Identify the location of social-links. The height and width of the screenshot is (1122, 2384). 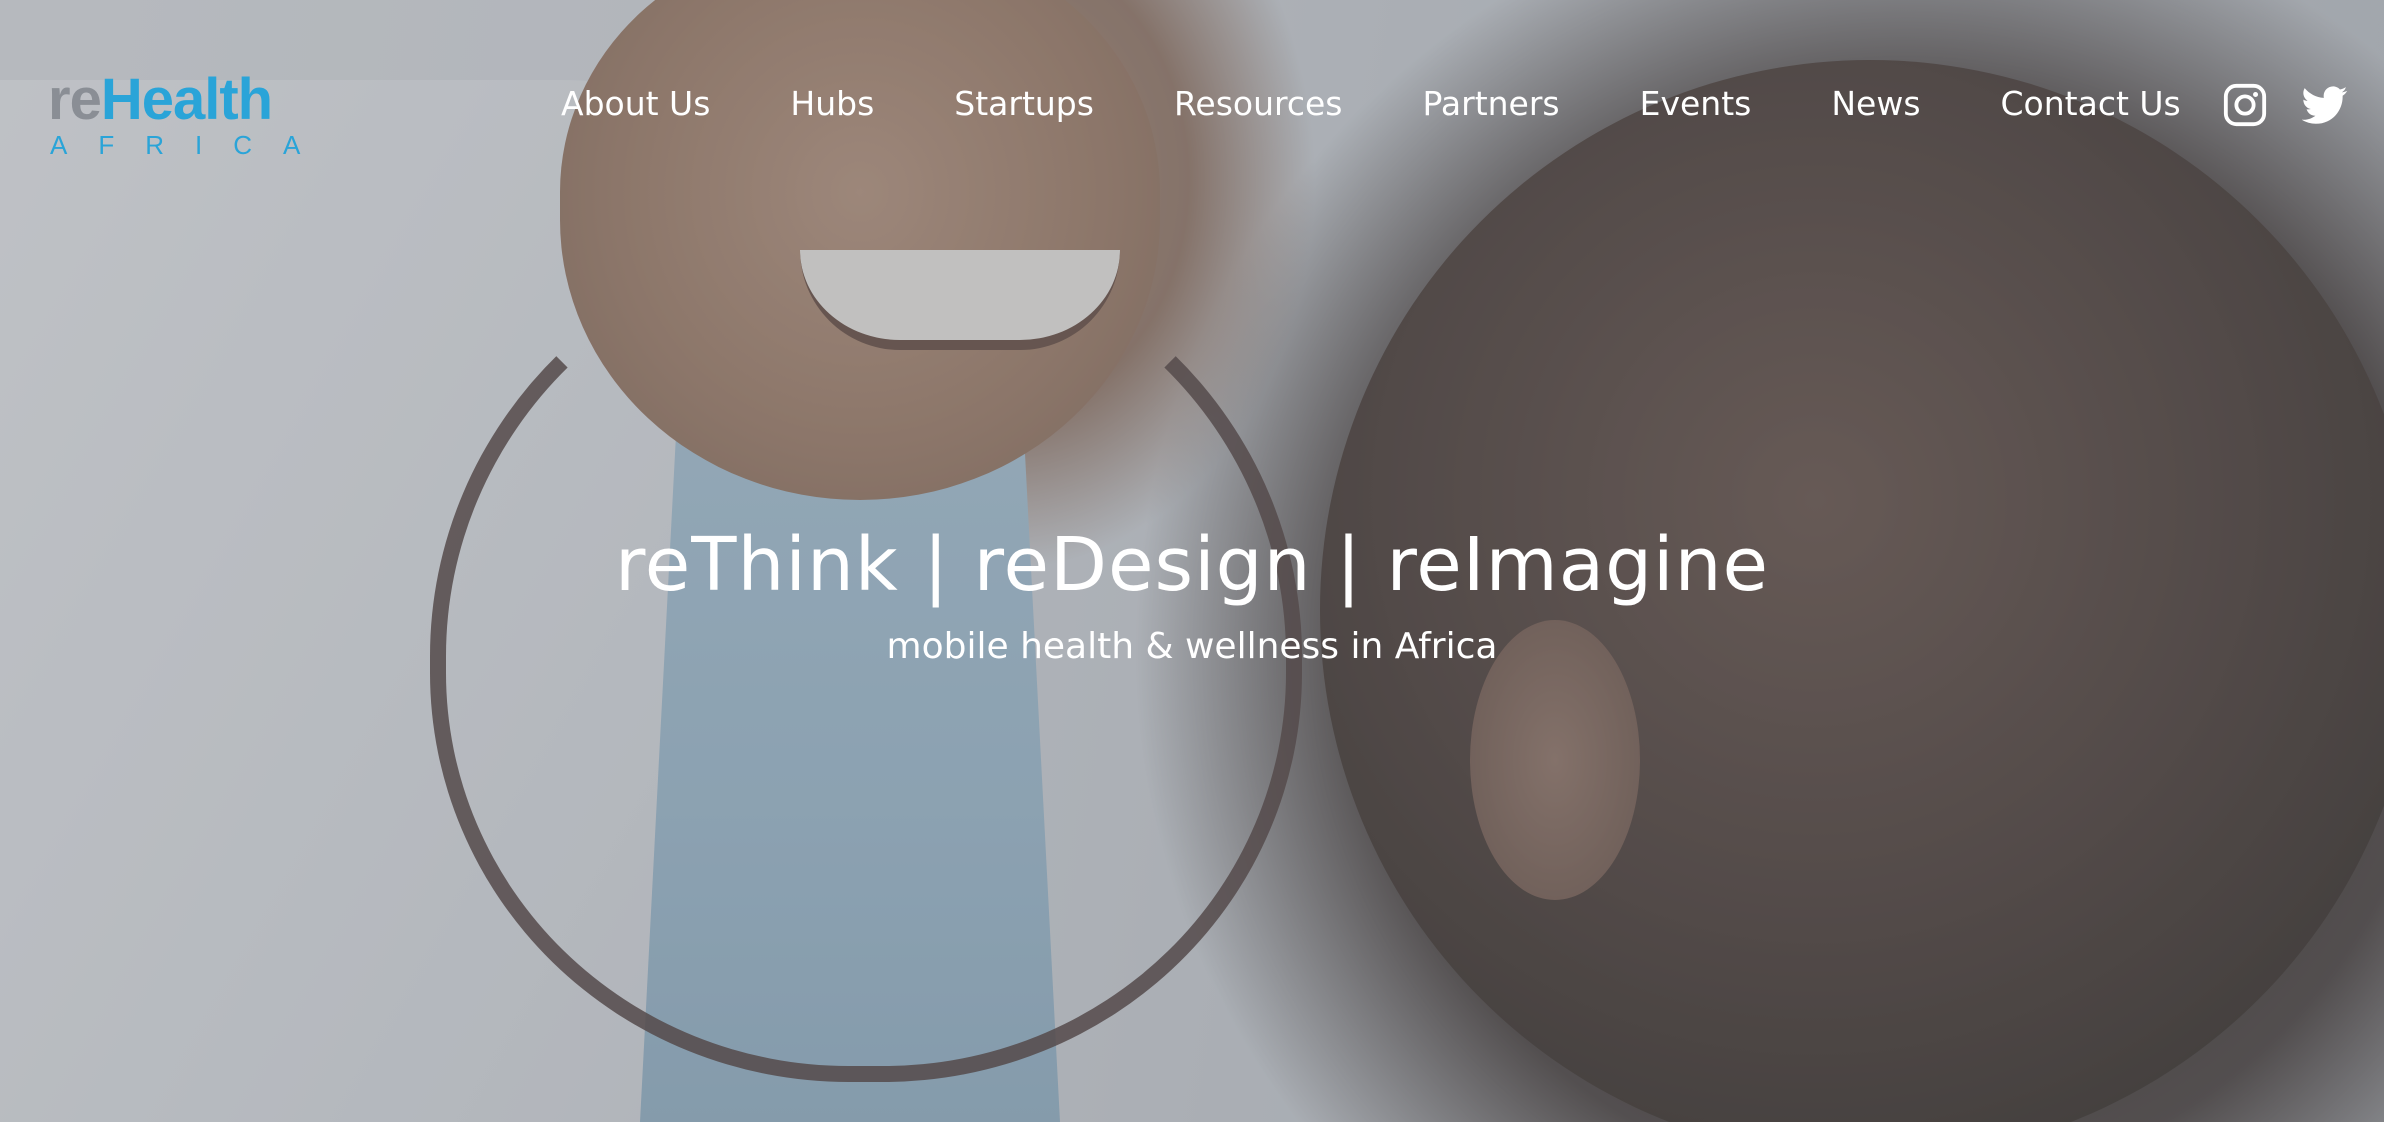
(2285, 105).